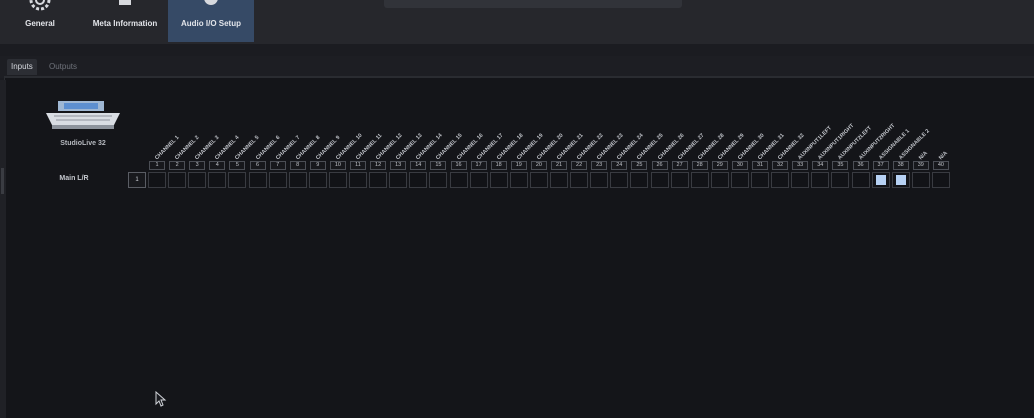  What do you see at coordinates (237, 165) in the screenshot?
I see `column-number: 5` at bounding box center [237, 165].